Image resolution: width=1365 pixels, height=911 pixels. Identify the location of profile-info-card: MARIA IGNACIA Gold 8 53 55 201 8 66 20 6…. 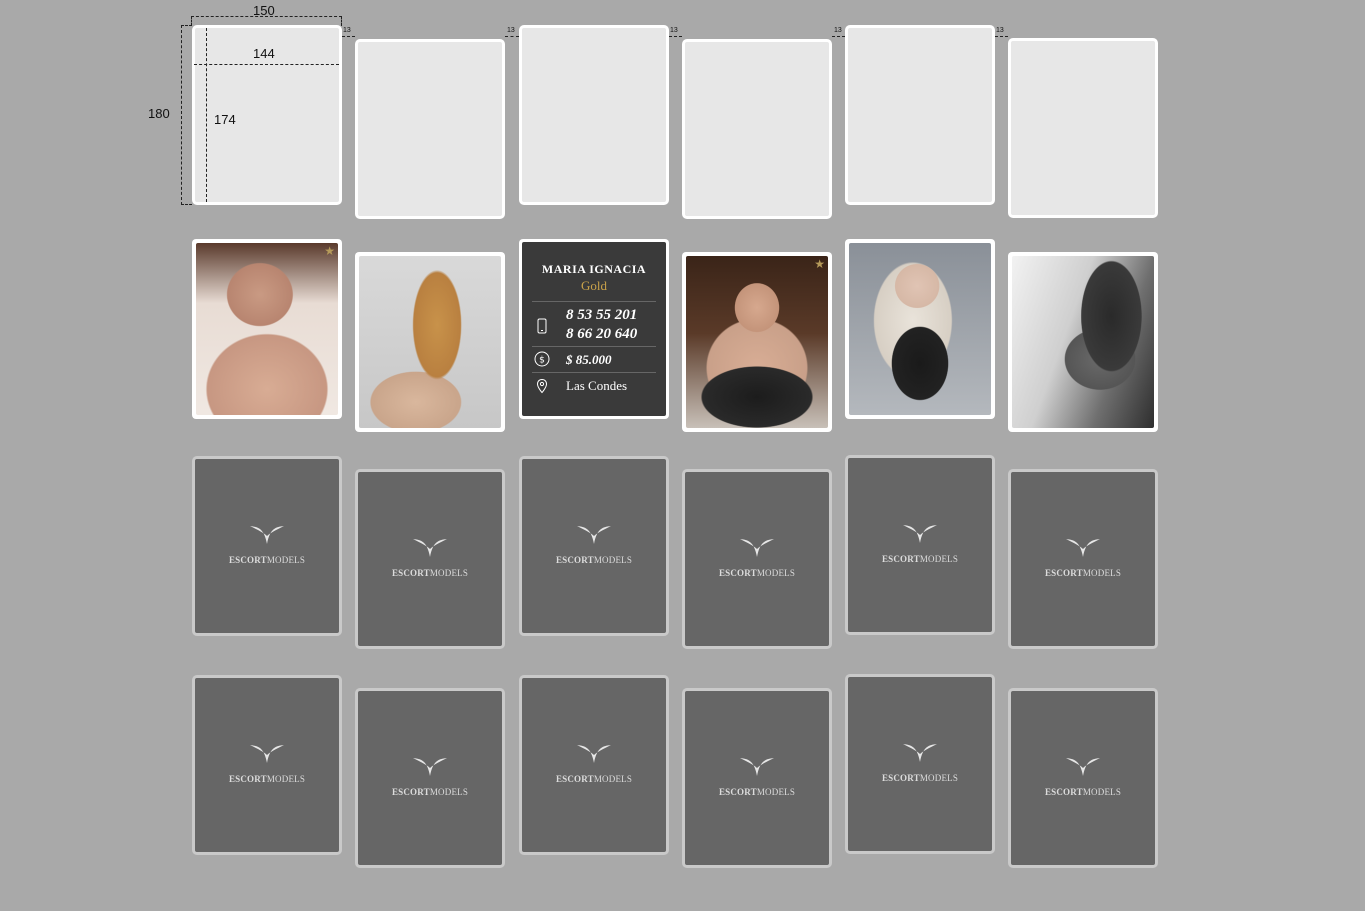
(594, 329).